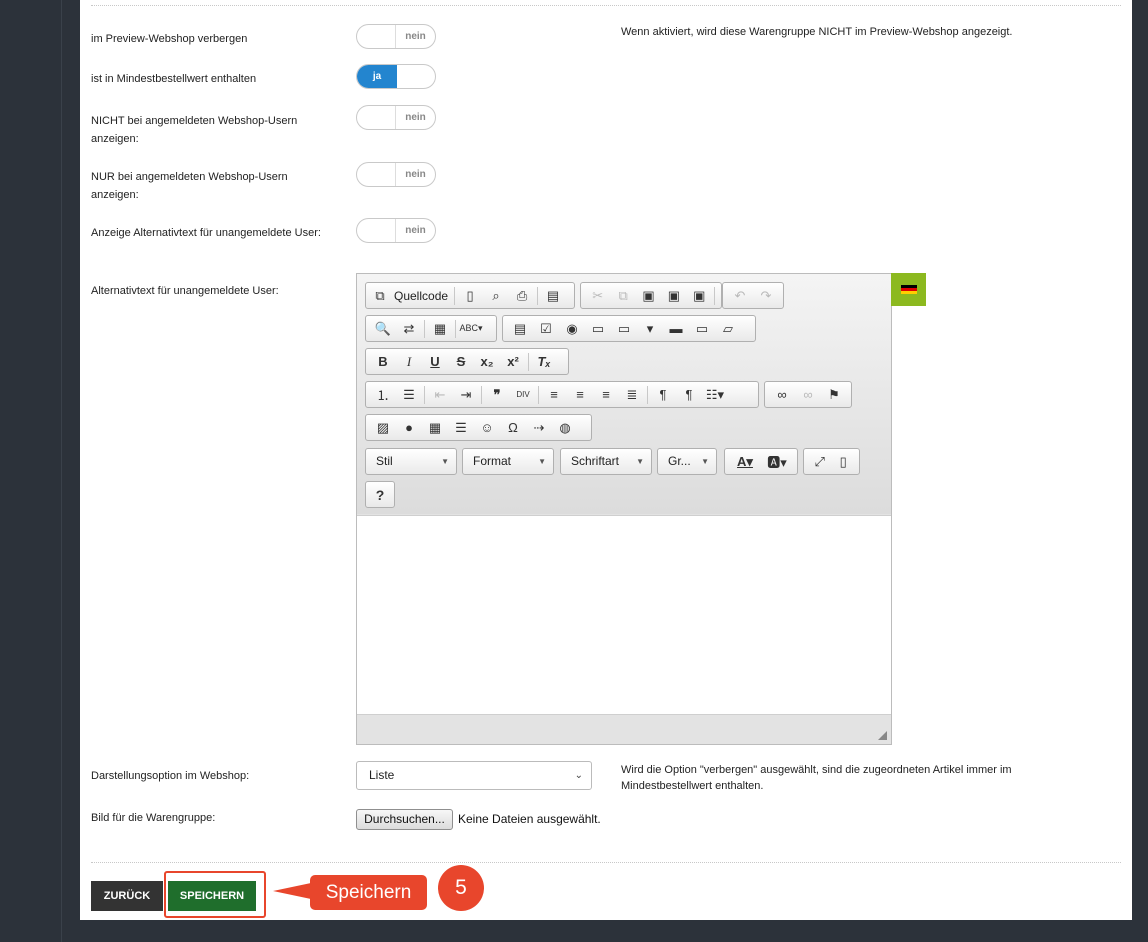  What do you see at coordinates (598, 329) in the screenshot?
I see `textfield-icon: ▭` at bounding box center [598, 329].